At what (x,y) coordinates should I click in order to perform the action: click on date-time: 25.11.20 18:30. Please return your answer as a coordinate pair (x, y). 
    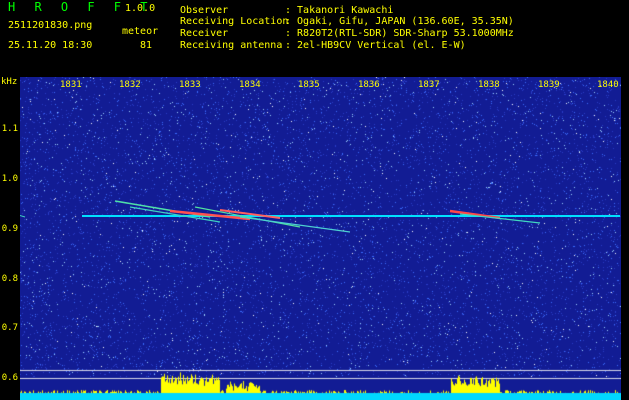
    Looking at the image, I should click on (50, 45).